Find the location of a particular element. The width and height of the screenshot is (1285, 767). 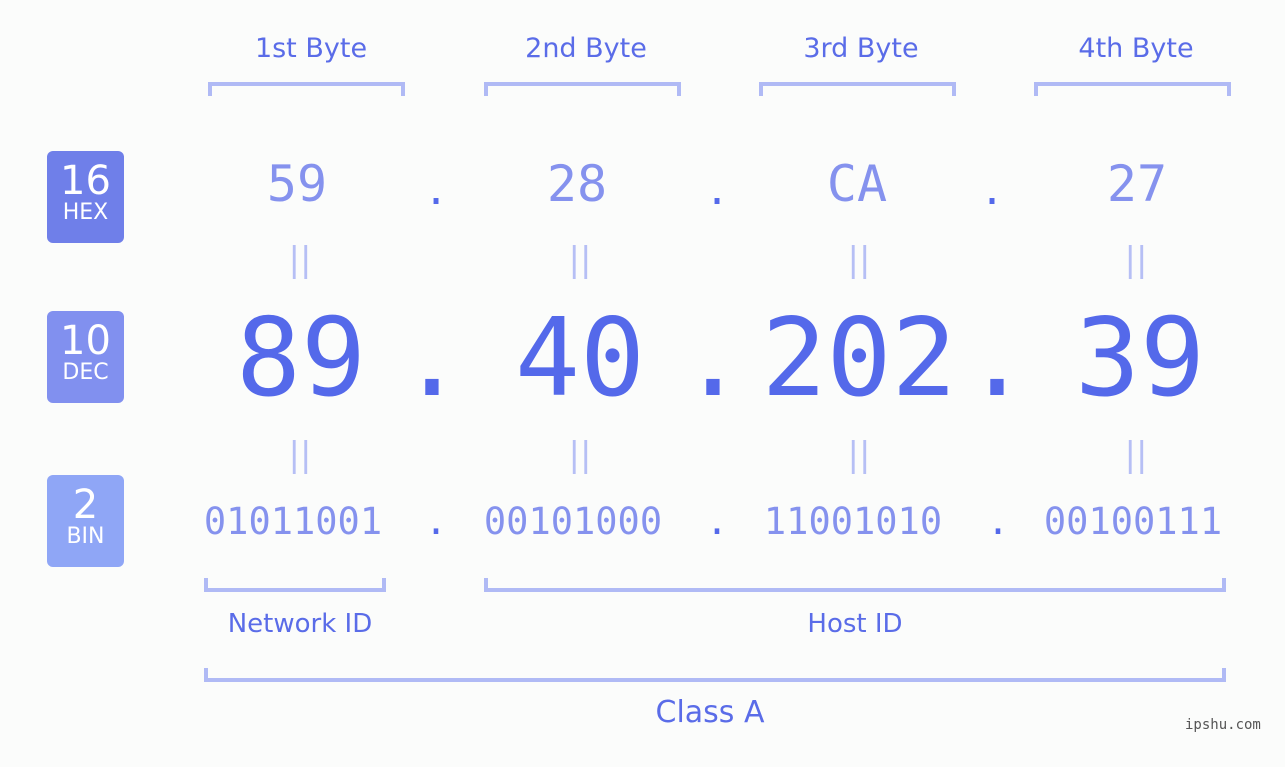

hex-label: HEX is located at coordinates (85, 212).